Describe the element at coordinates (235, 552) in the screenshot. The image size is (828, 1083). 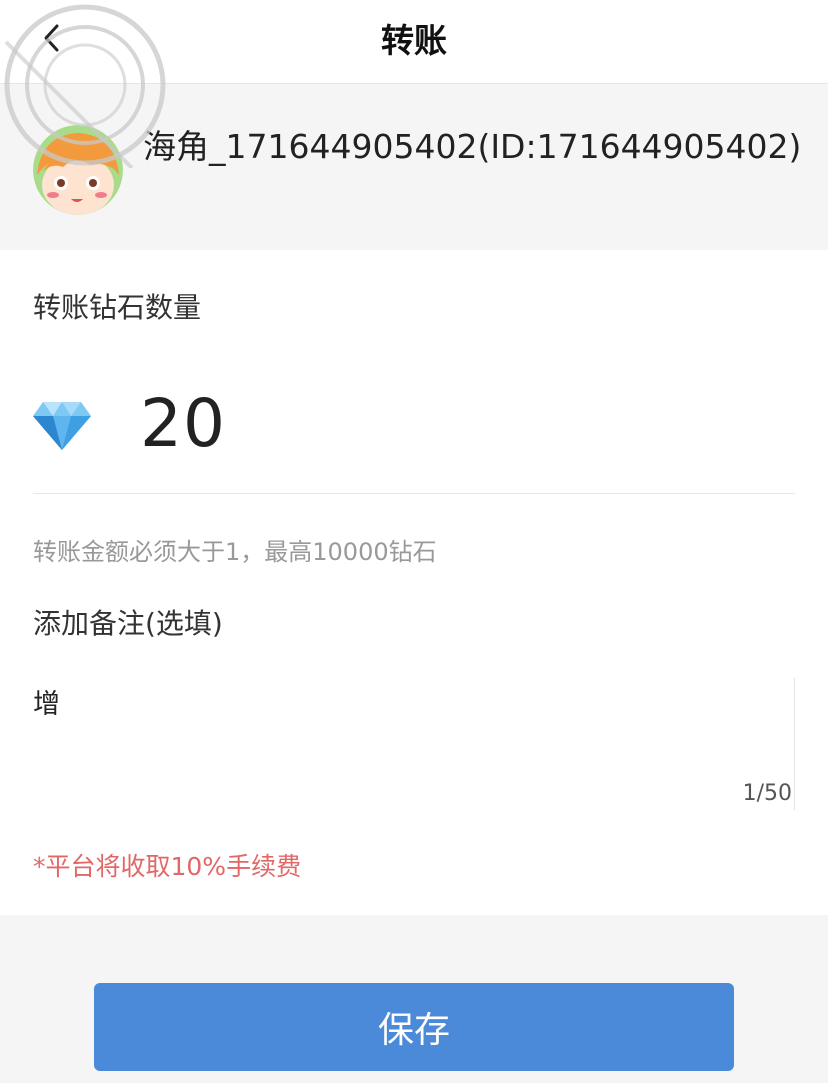
I see `amount-hint: 转账金额必须大于1，最高10000钻石` at that location.